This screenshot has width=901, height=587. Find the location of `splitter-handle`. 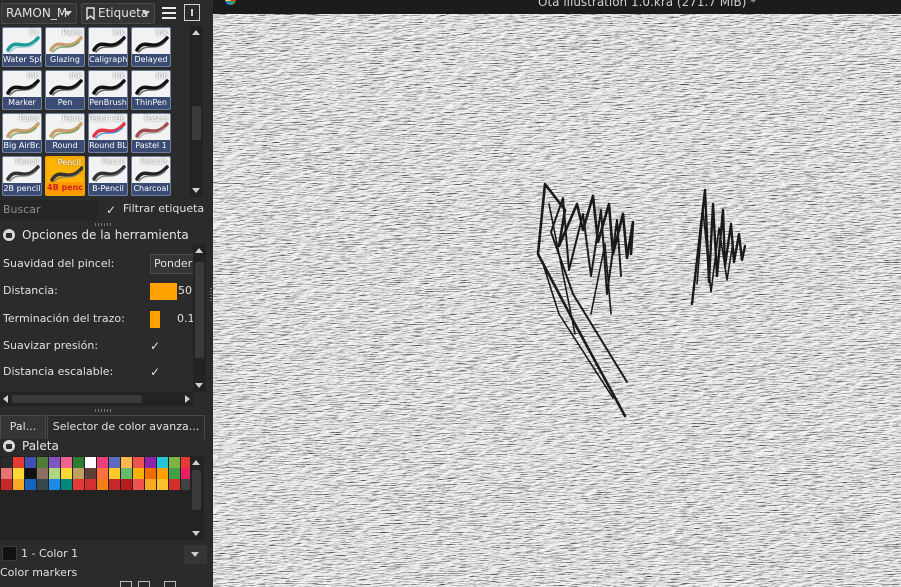

splitter-handle is located at coordinates (104, 410).